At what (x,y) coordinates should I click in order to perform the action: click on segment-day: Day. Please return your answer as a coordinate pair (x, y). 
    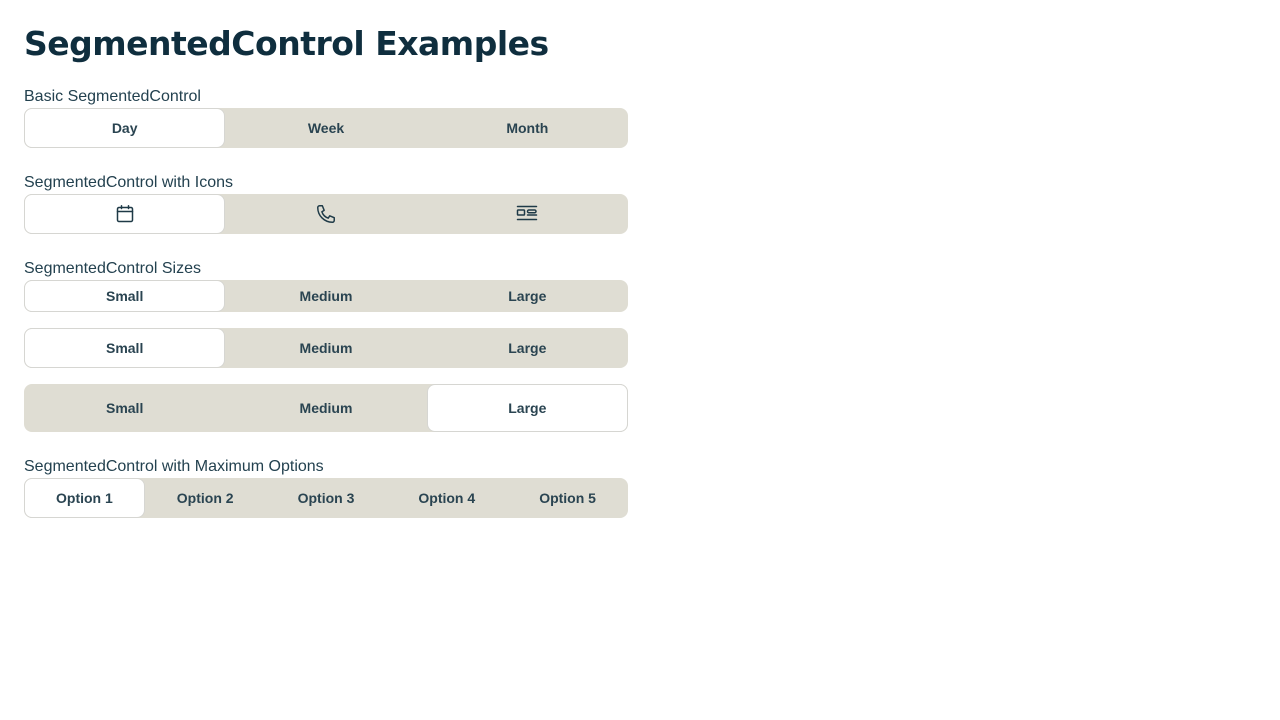
    Looking at the image, I should click on (125, 128).